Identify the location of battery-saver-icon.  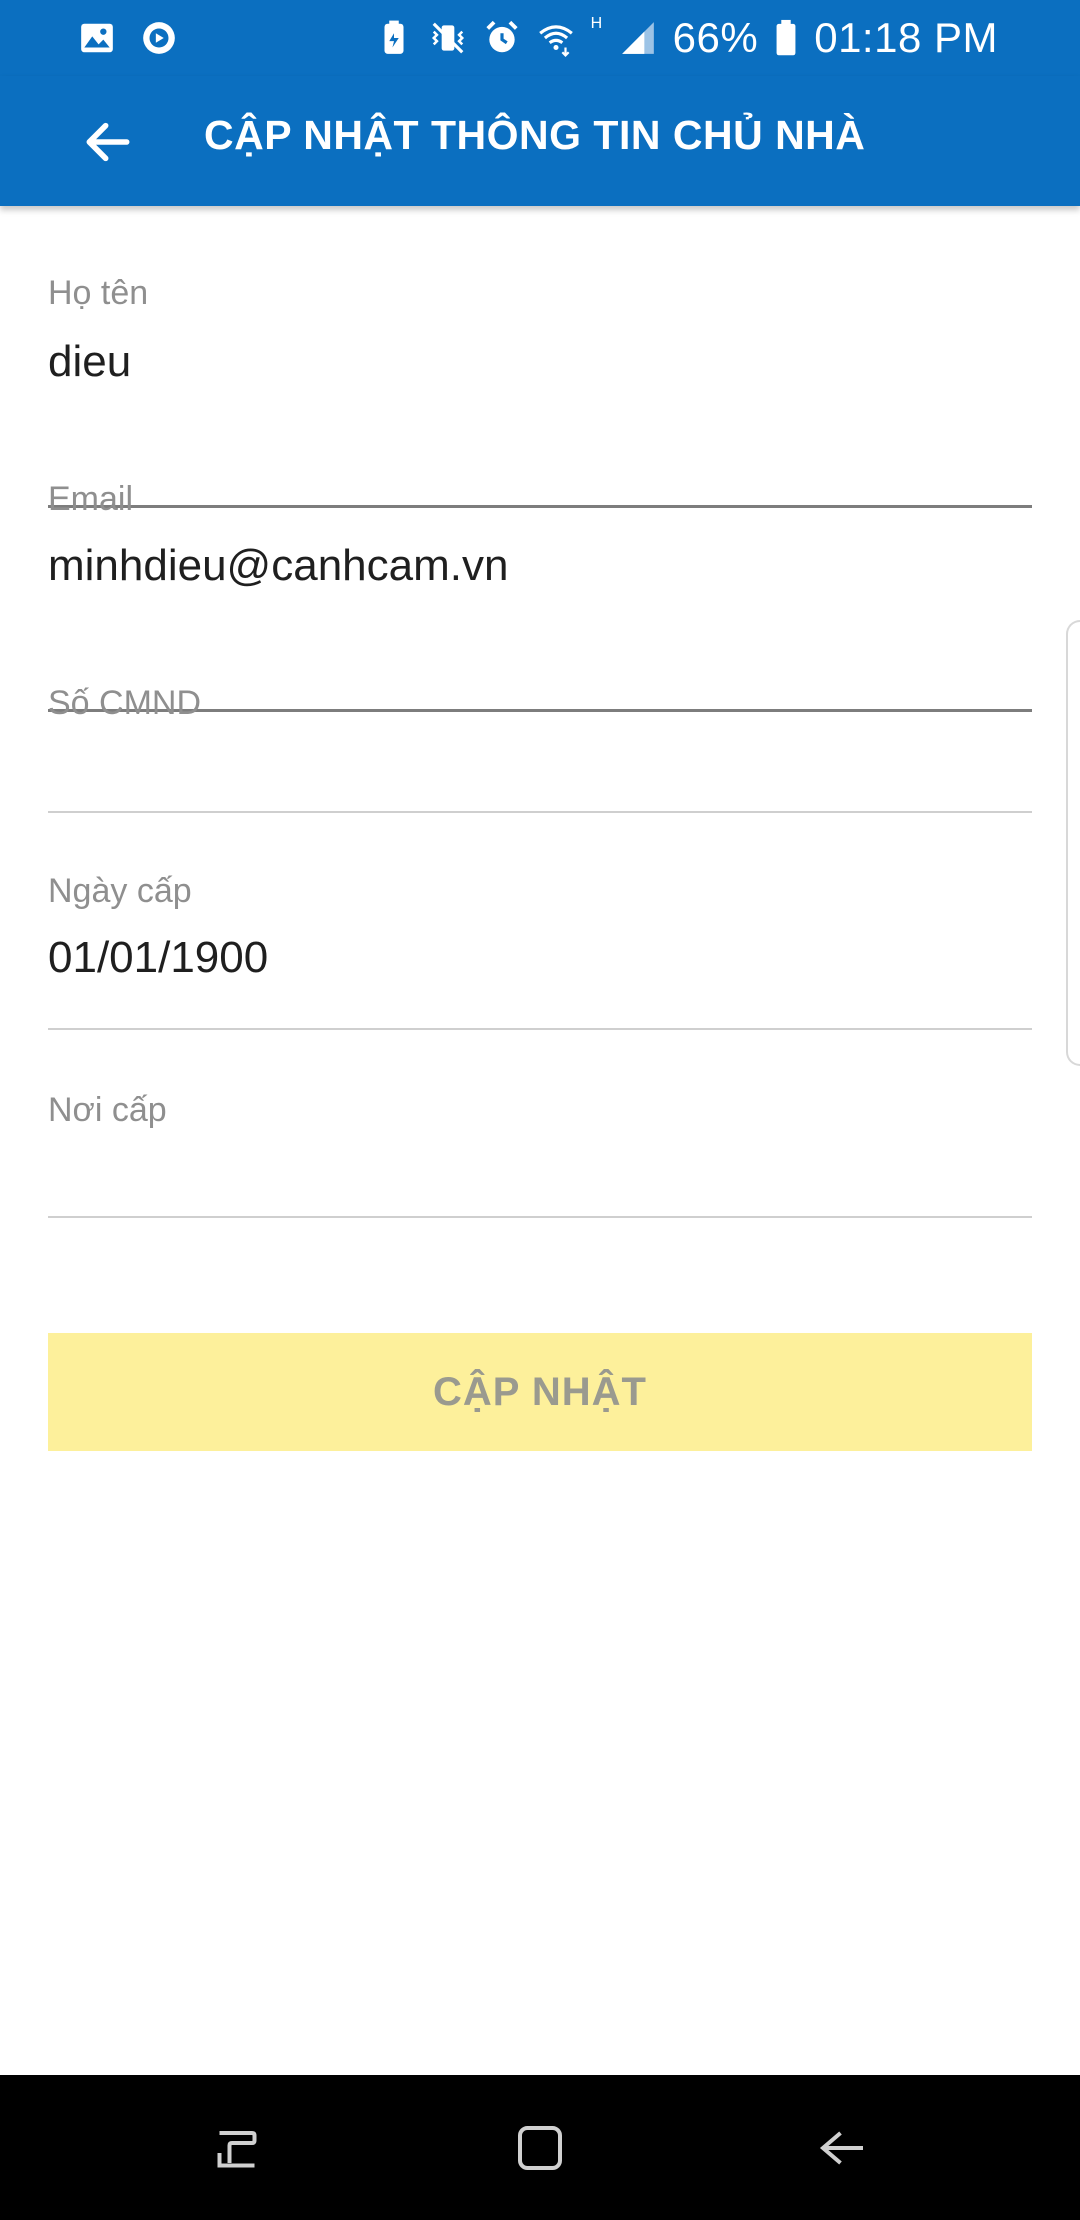
(394, 38).